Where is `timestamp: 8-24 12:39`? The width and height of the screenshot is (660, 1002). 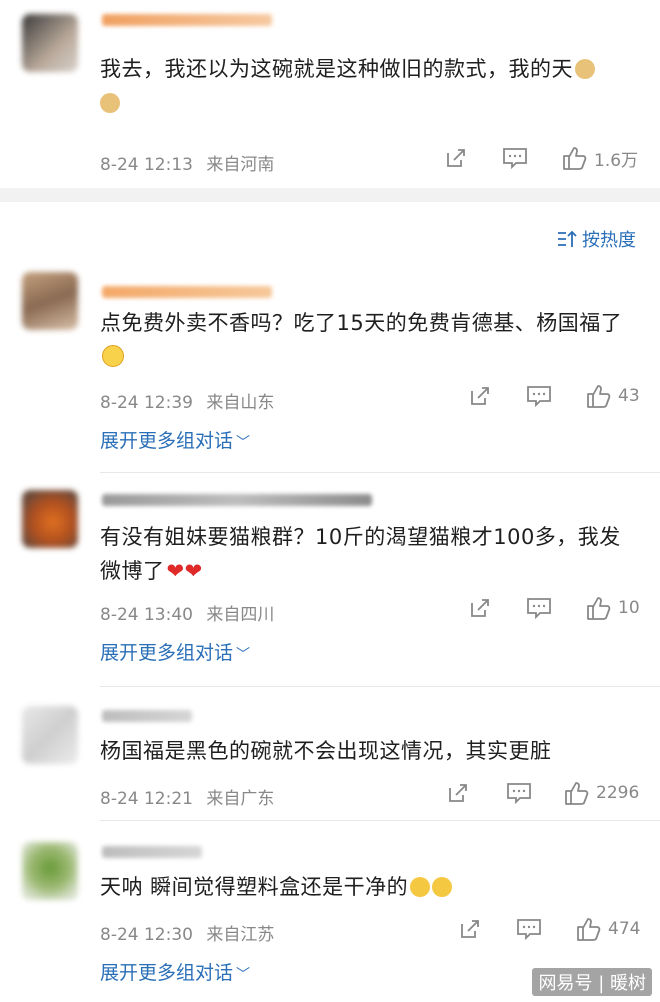 timestamp: 8-24 12:39 is located at coordinates (146, 403).